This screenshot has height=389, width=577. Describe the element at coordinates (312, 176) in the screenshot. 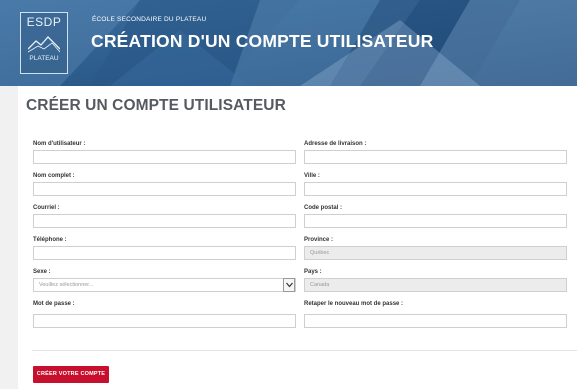

I see `city-label: Ville :` at that location.